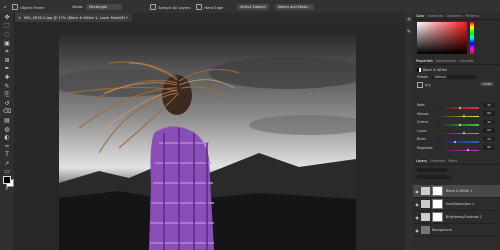 The width and height of the screenshot is (500, 250). I want to click on color-swatches, so click(8, 181).